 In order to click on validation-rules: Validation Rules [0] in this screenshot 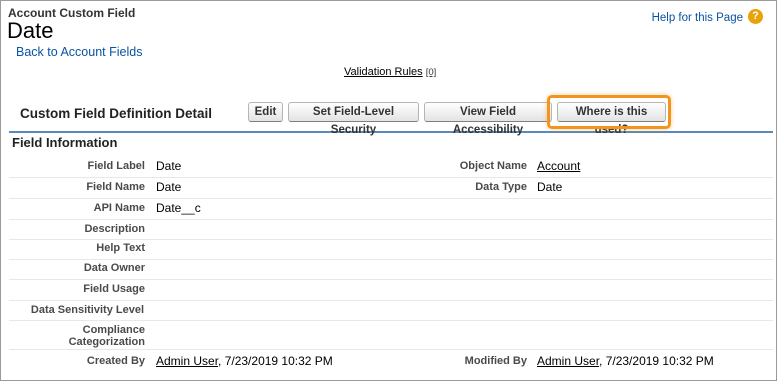, I will do `click(390, 72)`.